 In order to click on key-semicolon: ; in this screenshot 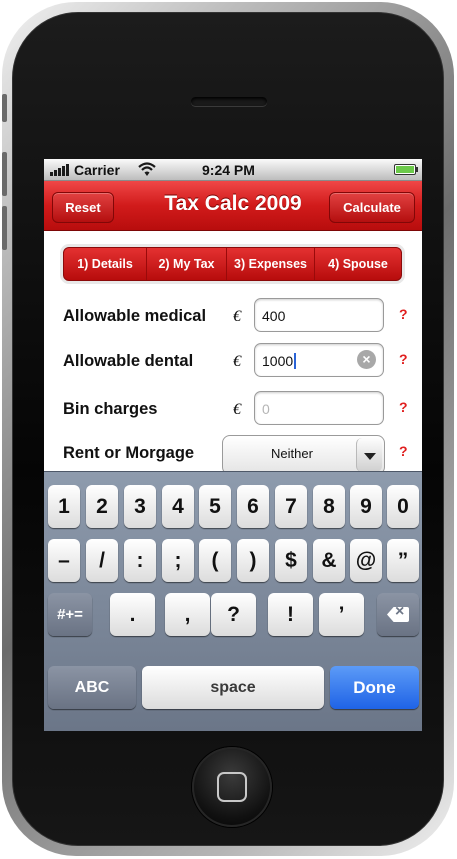, I will do `click(178, 560)`.